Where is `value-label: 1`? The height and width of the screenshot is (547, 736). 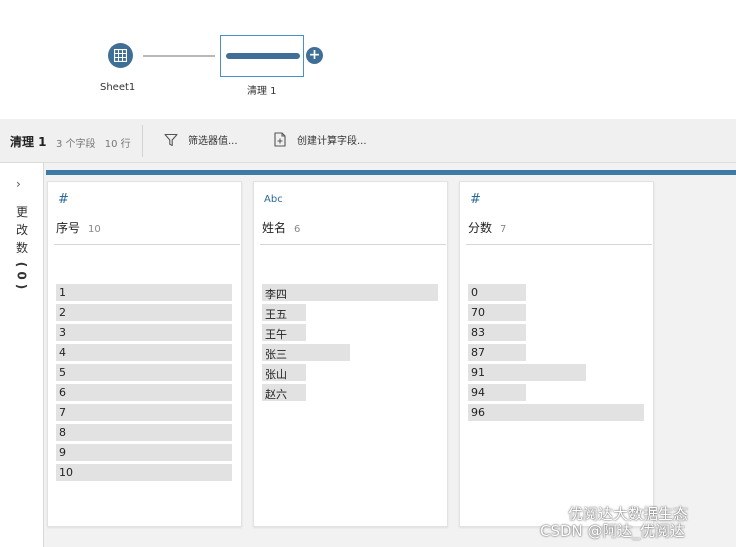
value-label: 1 is located at coordinates (62, 292).